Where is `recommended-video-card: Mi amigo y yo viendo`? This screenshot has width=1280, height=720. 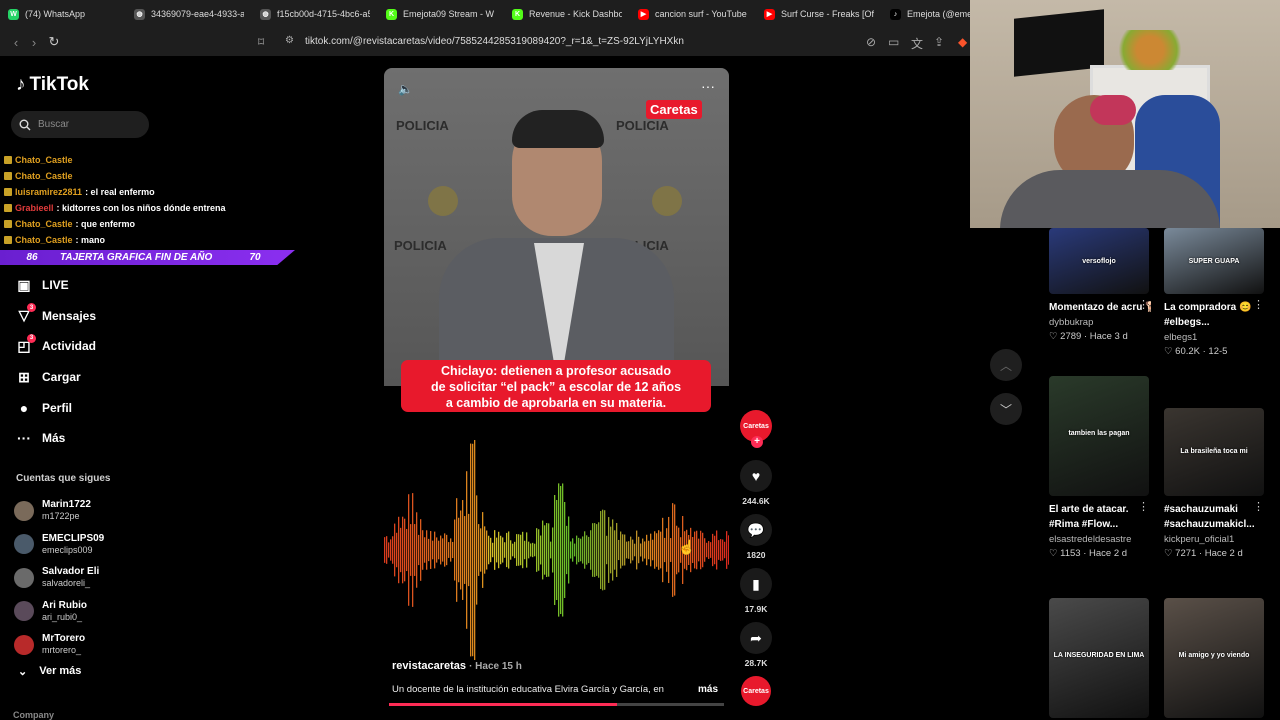
recommended-video-card: Mi amigo y yo viendo is located at coordinates (1215, 658).